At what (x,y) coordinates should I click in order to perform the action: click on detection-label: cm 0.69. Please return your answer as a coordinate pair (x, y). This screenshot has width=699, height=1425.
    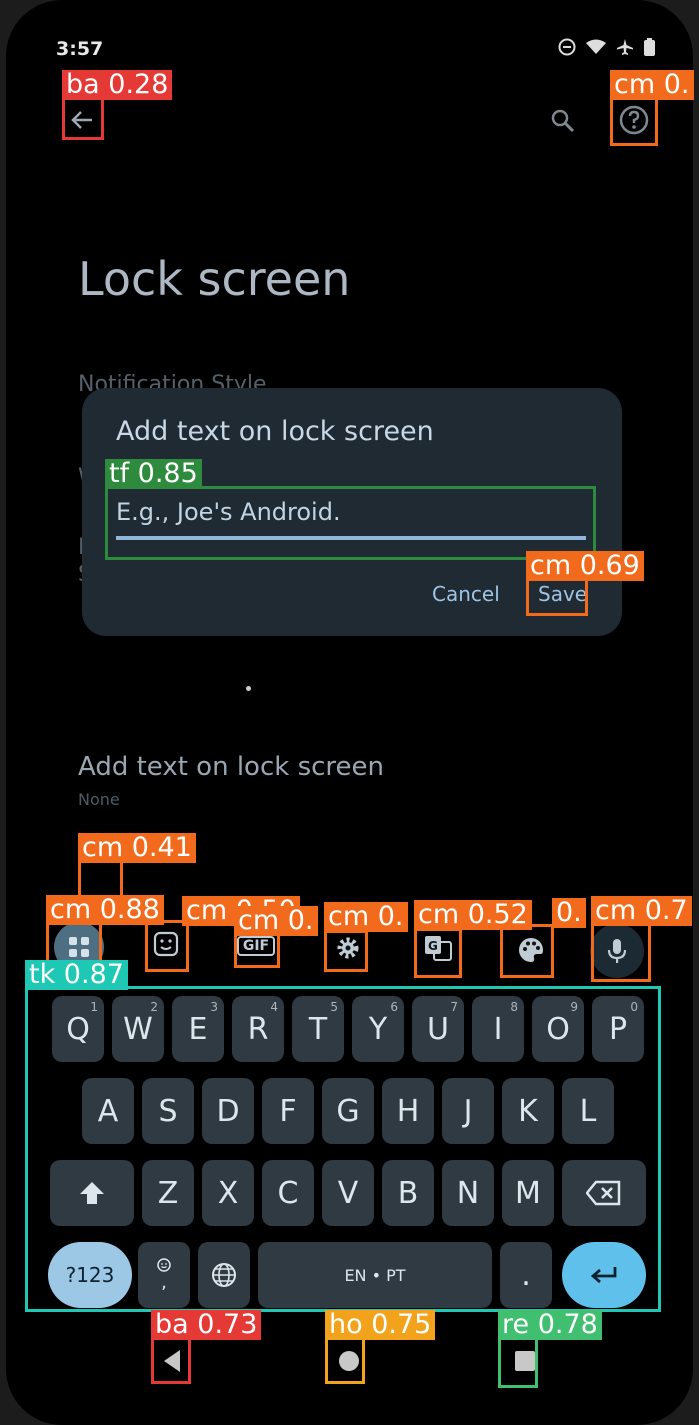
    Looking at the image, I should click on (585, 566).